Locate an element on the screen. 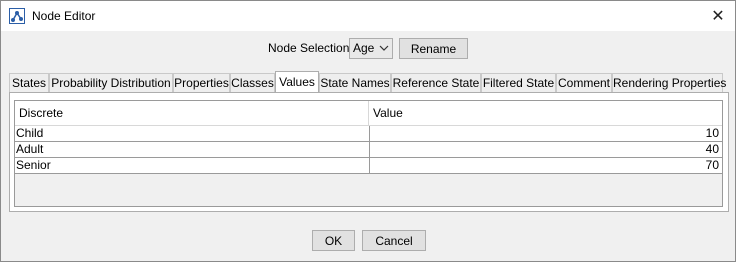  node-selection-dropdown: Age is located at coordinates (371, 48).